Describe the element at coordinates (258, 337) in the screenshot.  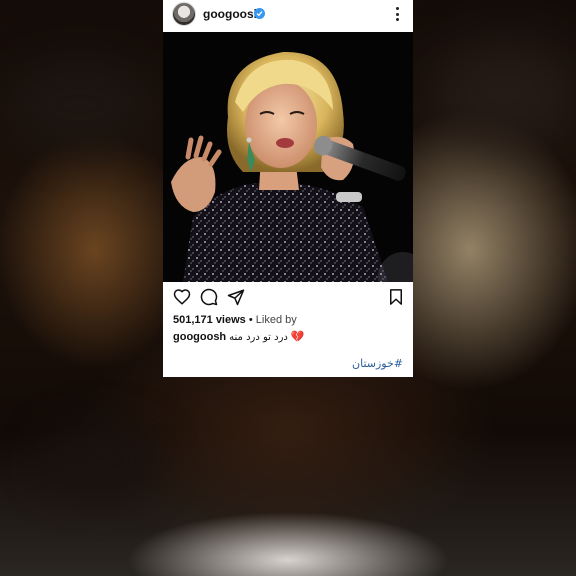
I see `caption-text: درد تو درد منه` at that location.